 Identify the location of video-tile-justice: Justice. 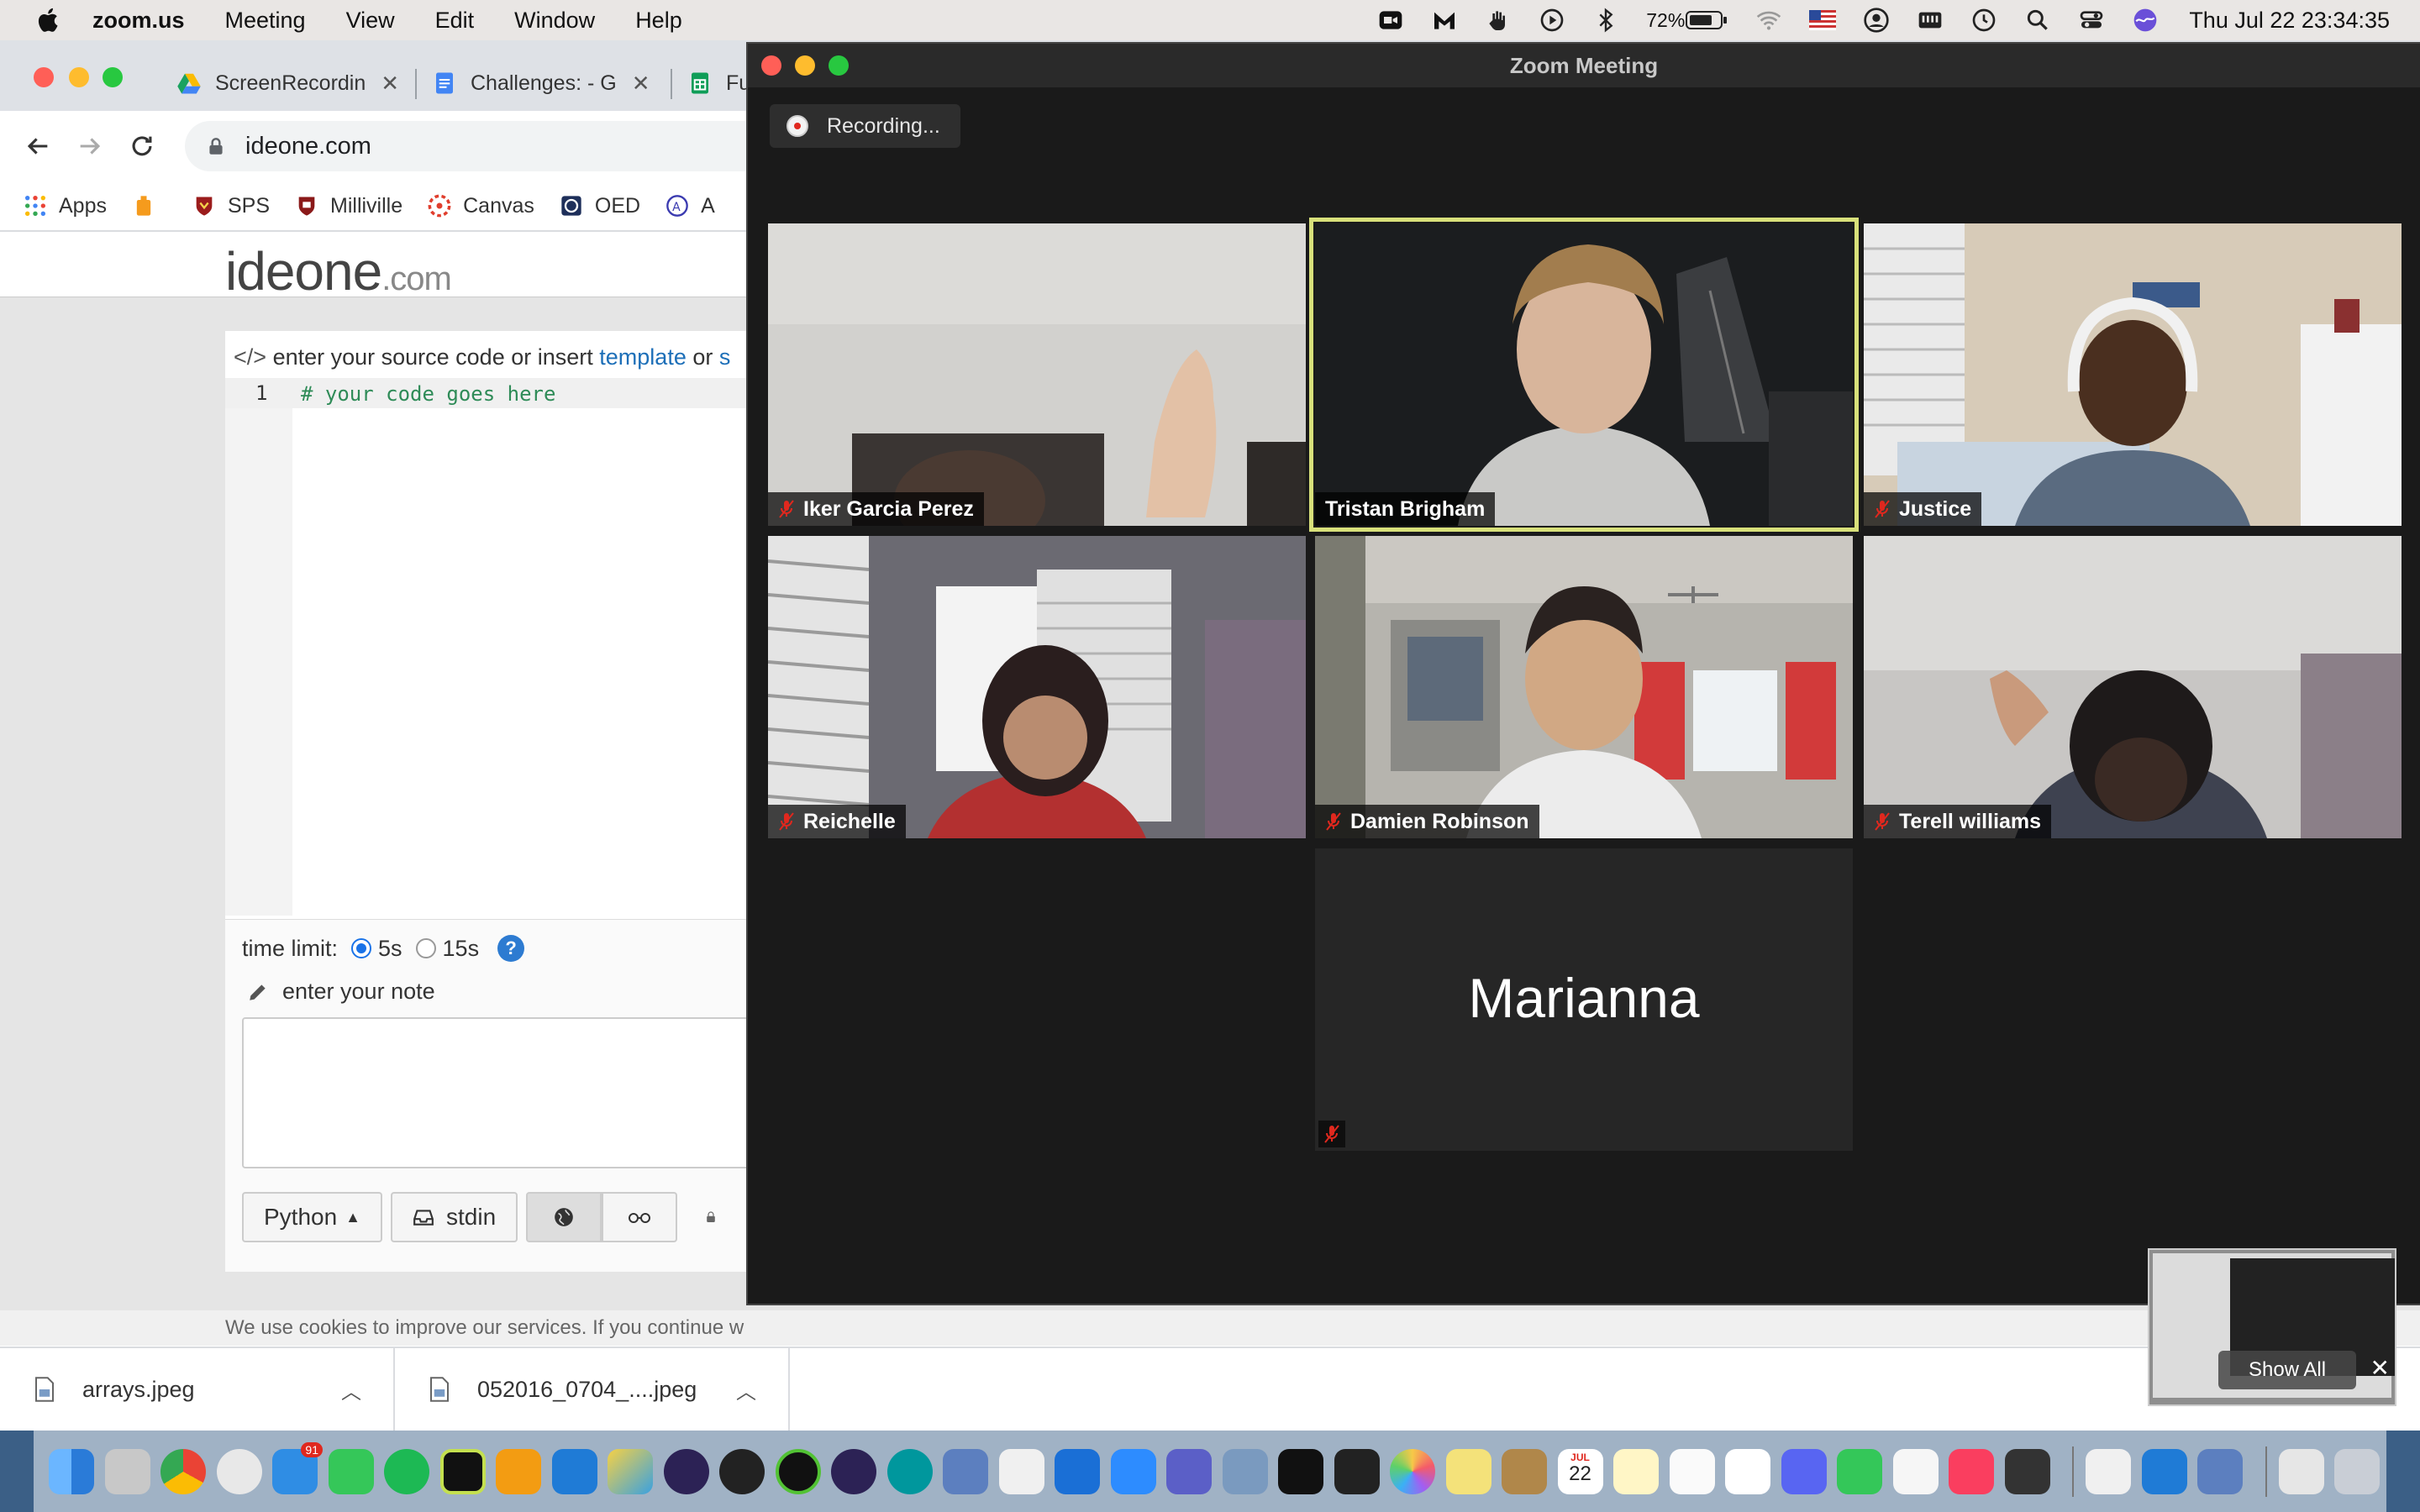
(2133, 374).